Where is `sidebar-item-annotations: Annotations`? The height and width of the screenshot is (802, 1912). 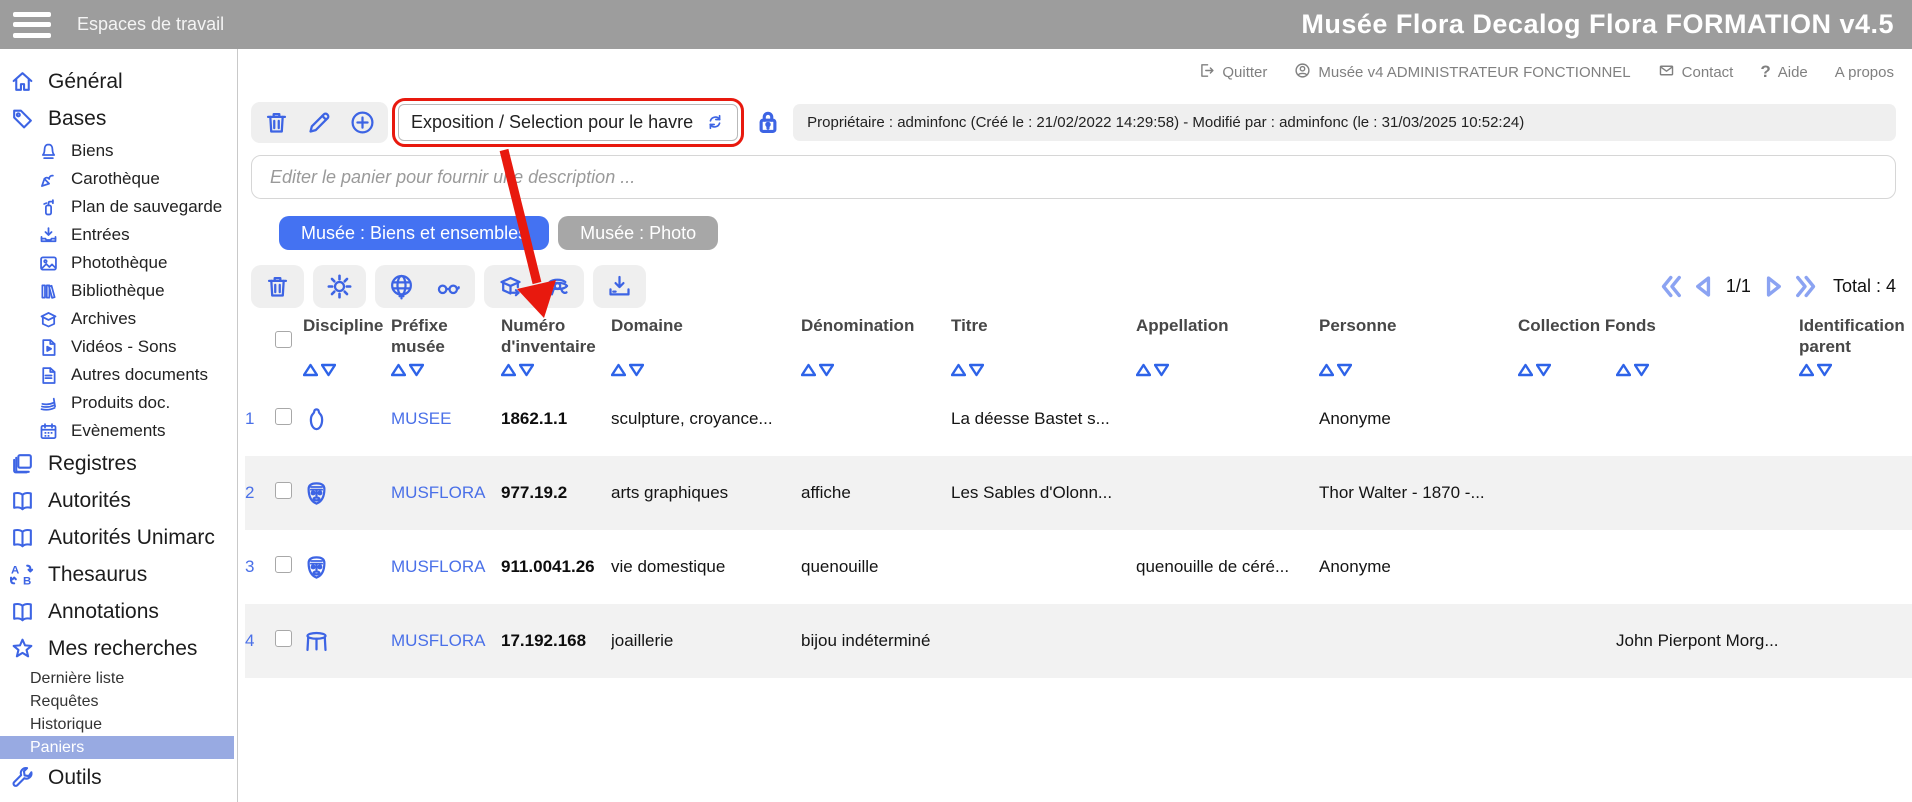
sidebar-item-annotations: Annotations is located at coordinates (118, 611).